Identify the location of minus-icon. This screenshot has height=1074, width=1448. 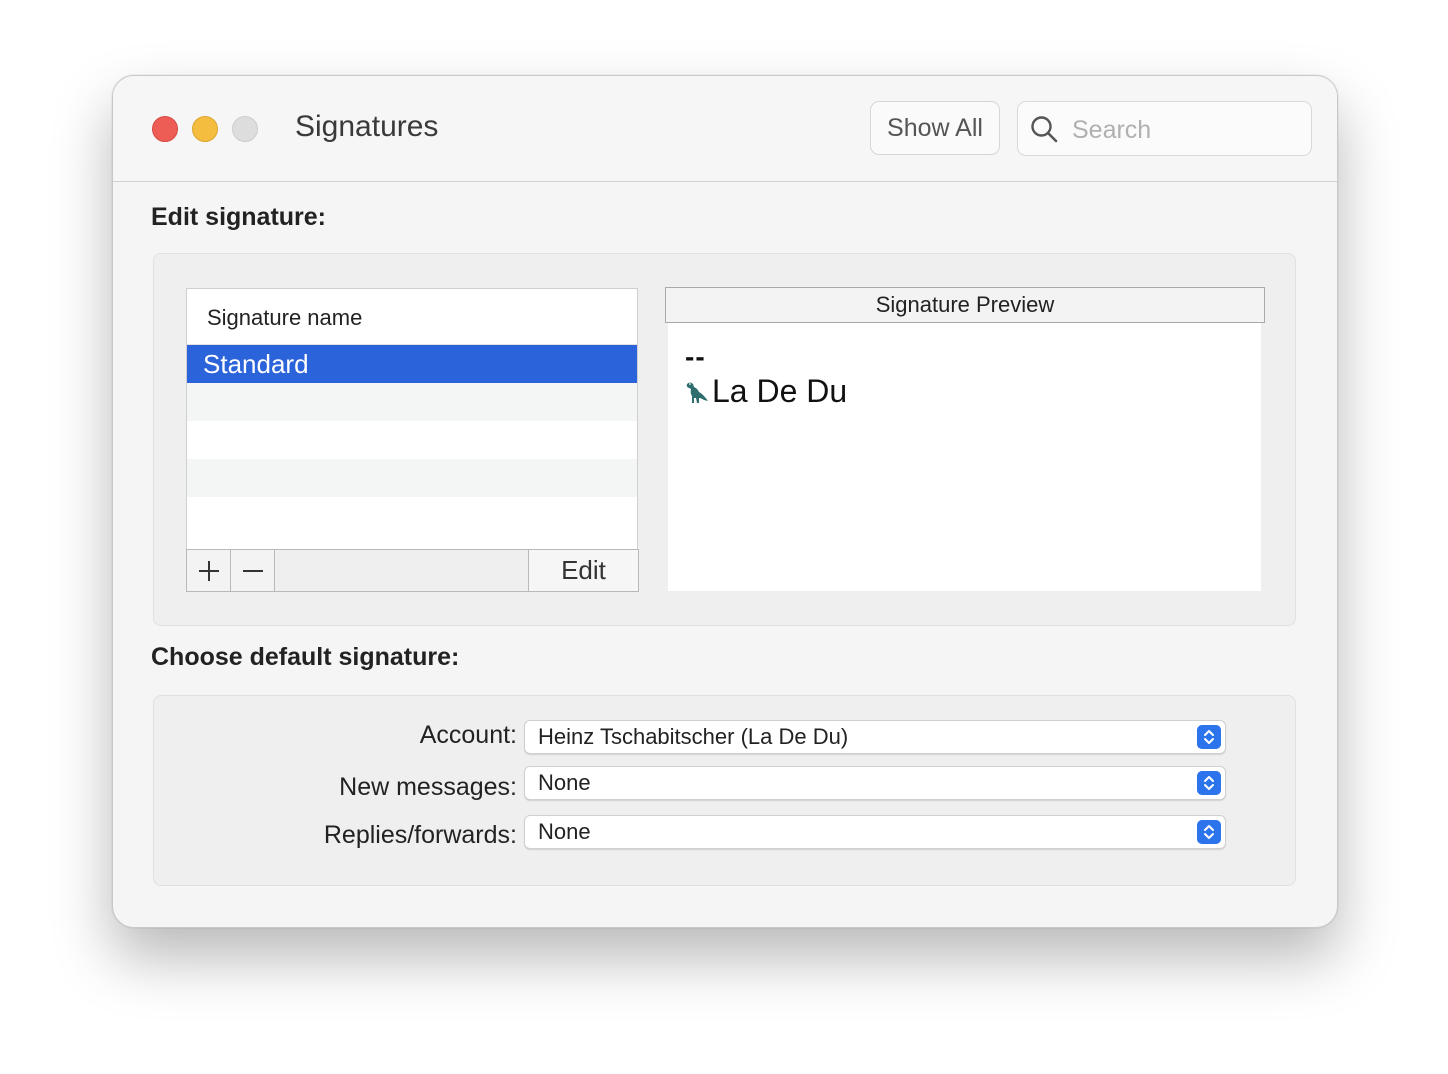
(252, 570).